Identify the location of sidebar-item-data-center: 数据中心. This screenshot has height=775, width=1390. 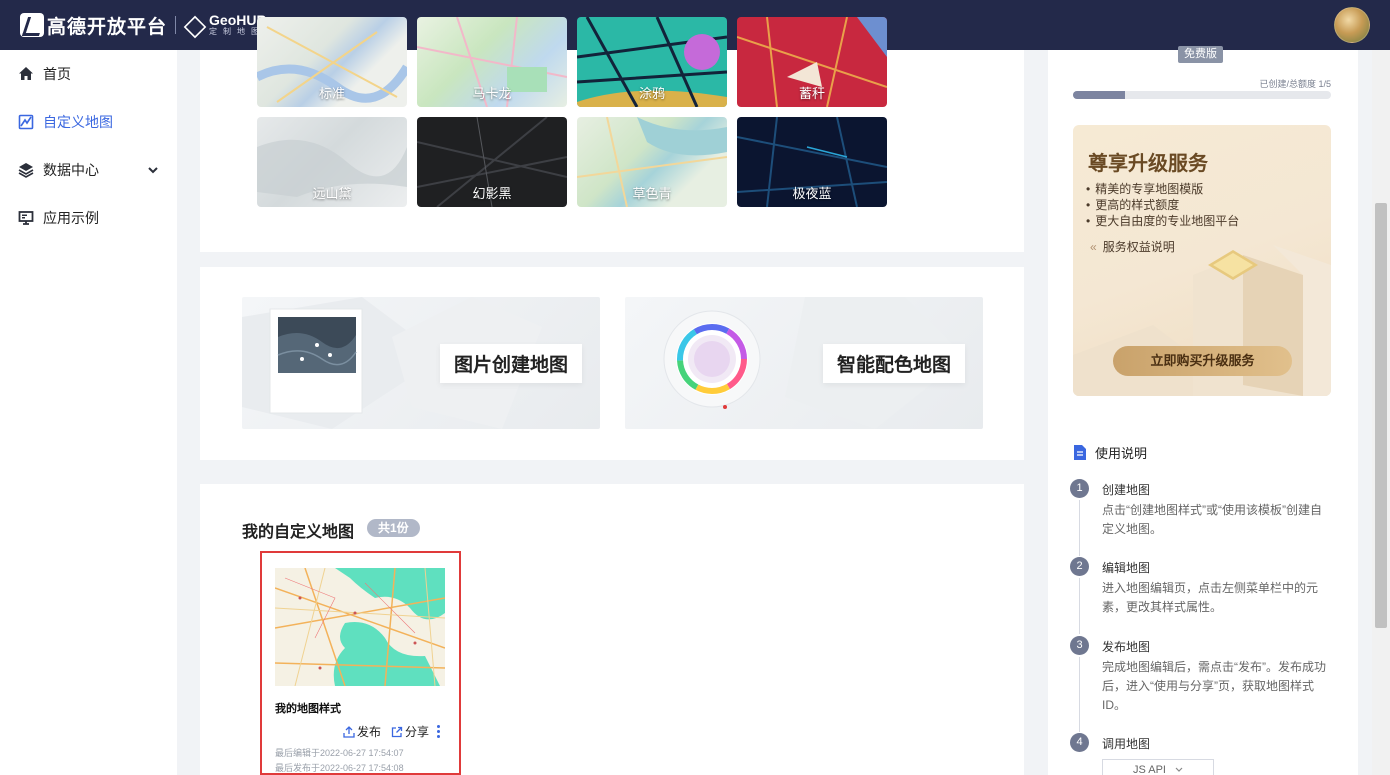
(88, 170).